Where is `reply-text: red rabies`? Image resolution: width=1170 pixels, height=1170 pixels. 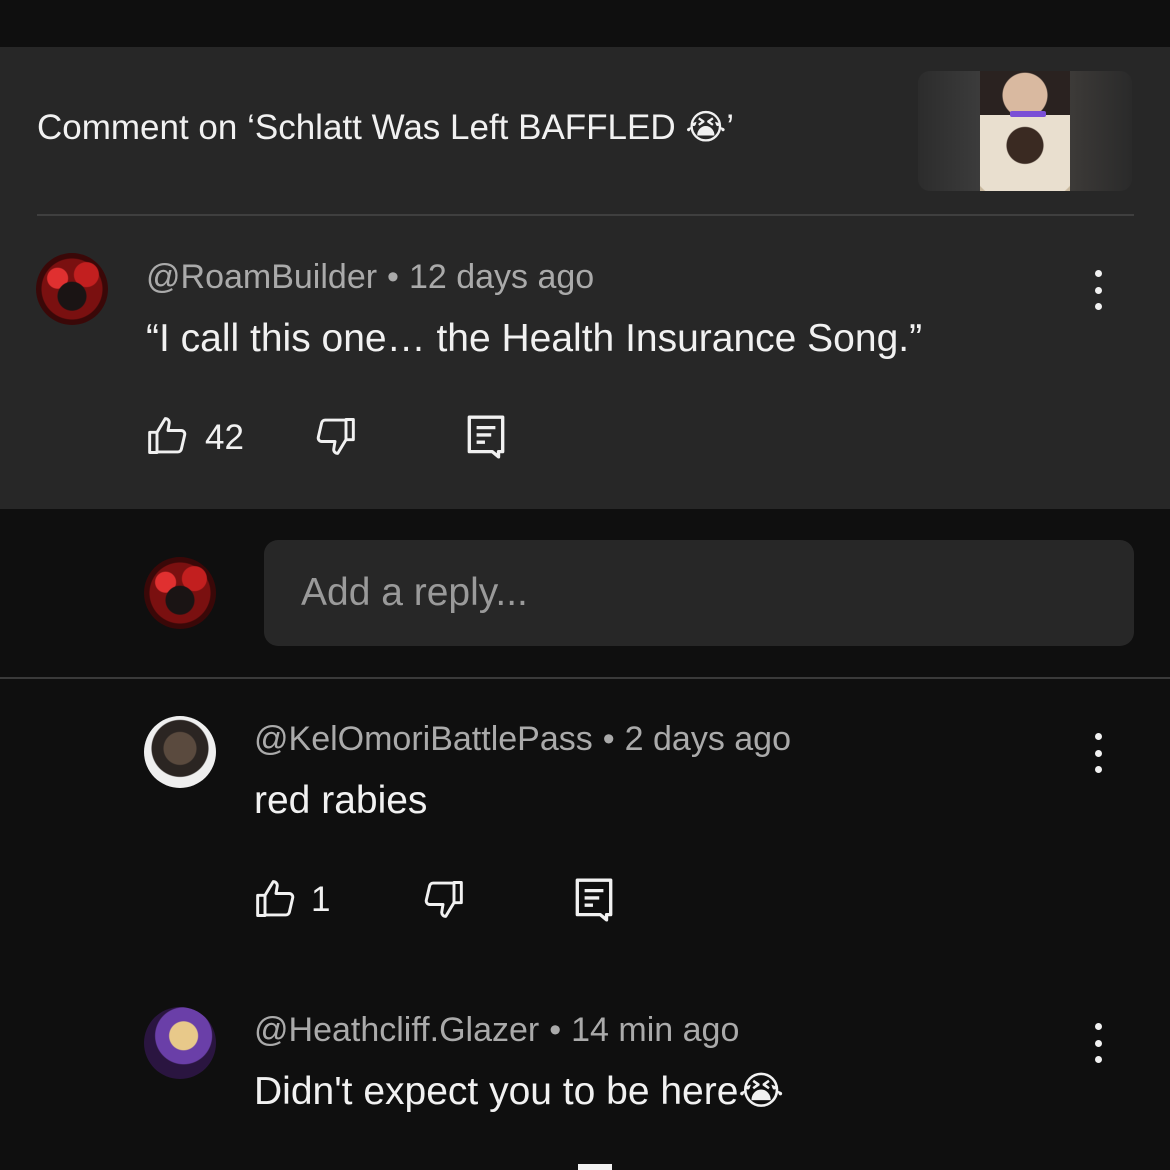 reply-text: red rabies is located at coordinates (341, 800).